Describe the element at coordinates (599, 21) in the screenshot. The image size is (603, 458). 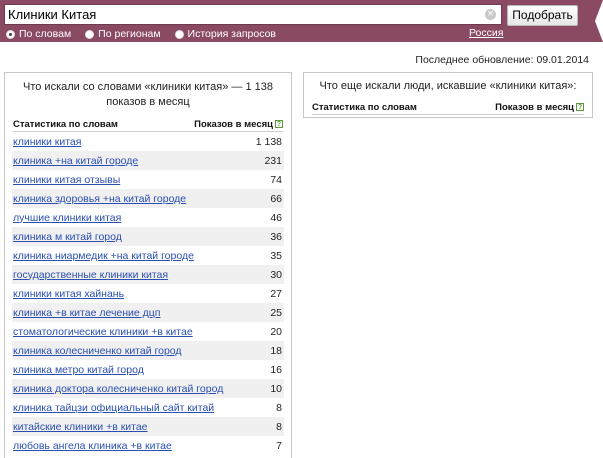
I see `topbar-arrow-decoration` at that location.